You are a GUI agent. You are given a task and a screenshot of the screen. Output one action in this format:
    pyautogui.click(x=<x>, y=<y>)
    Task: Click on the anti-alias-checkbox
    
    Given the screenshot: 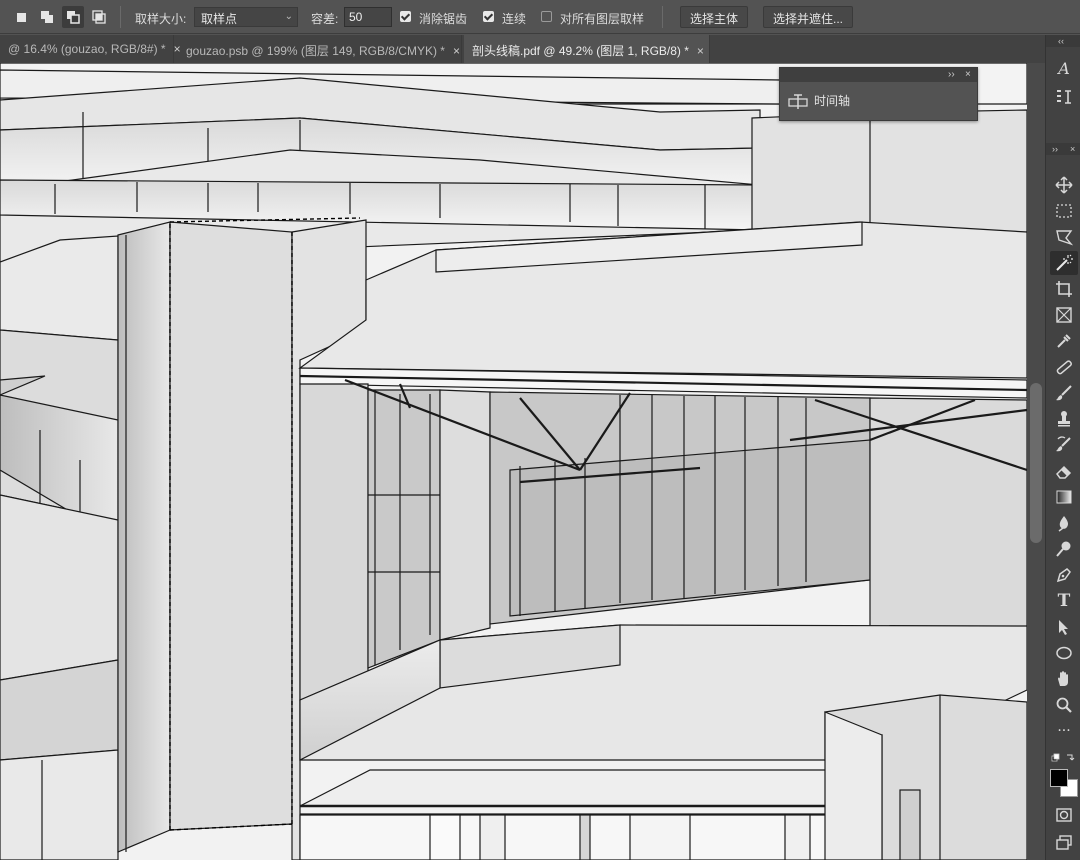 What is the action you would take?
    pyautogui.click(x=405, y=16)
    